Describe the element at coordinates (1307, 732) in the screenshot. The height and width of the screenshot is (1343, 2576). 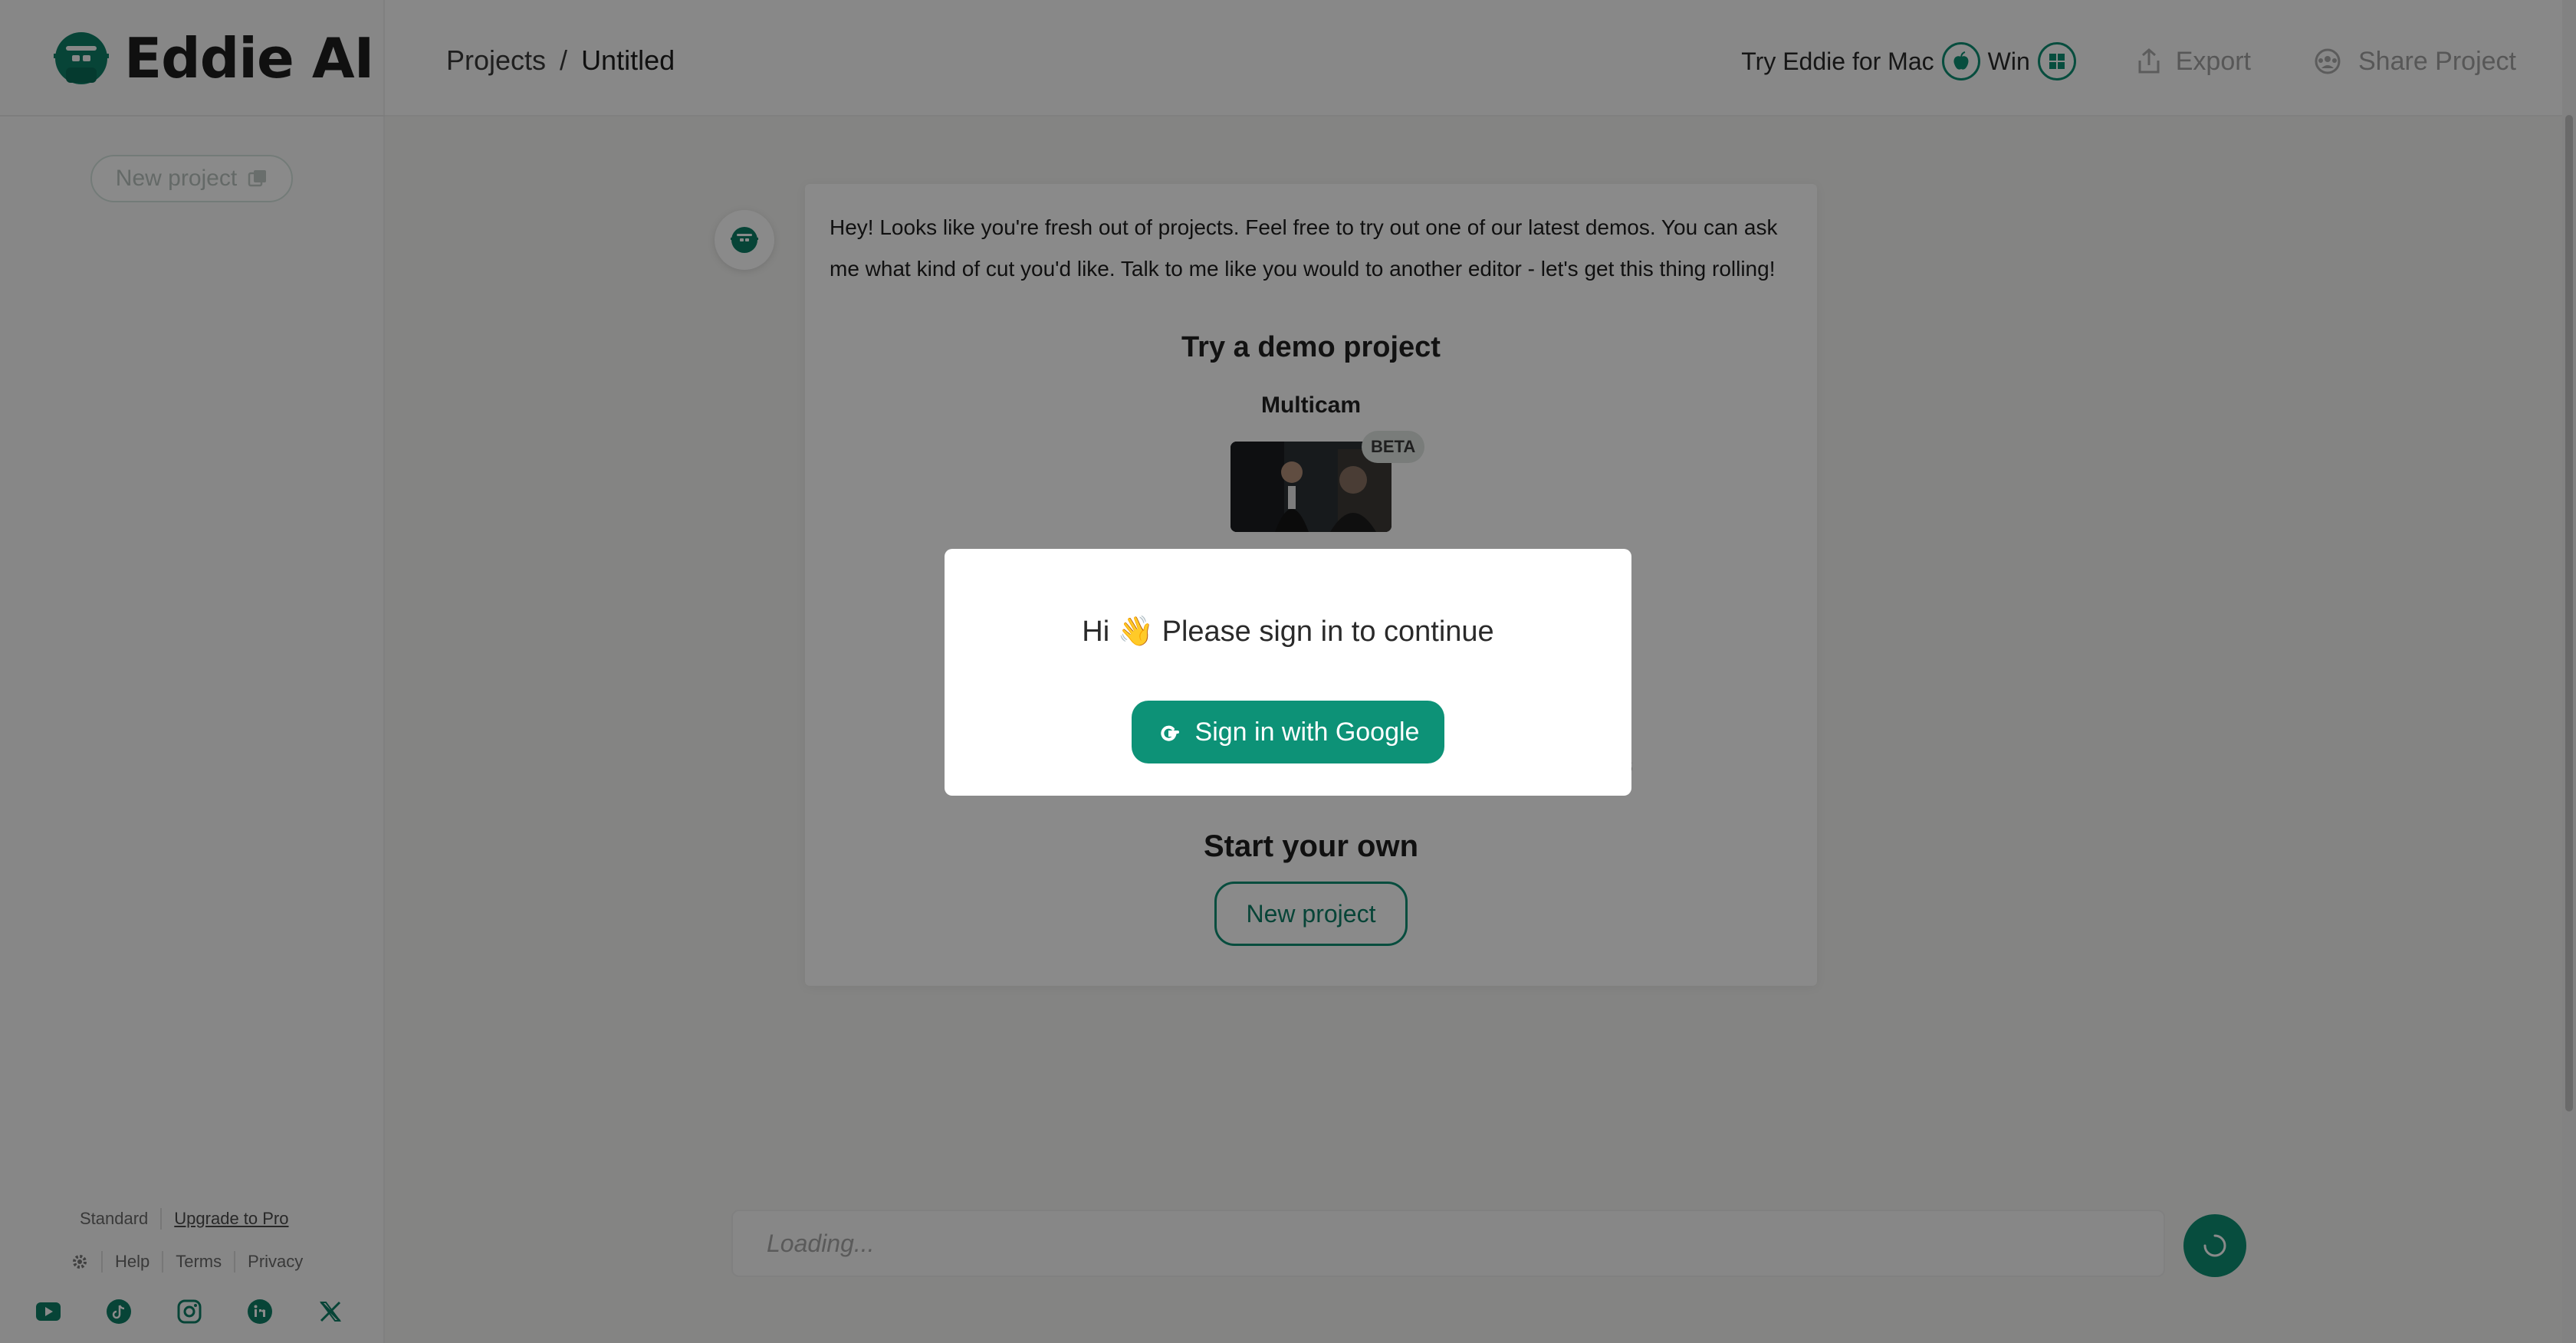
I see `google-sign-in-label: Sign in with Google` at that location.